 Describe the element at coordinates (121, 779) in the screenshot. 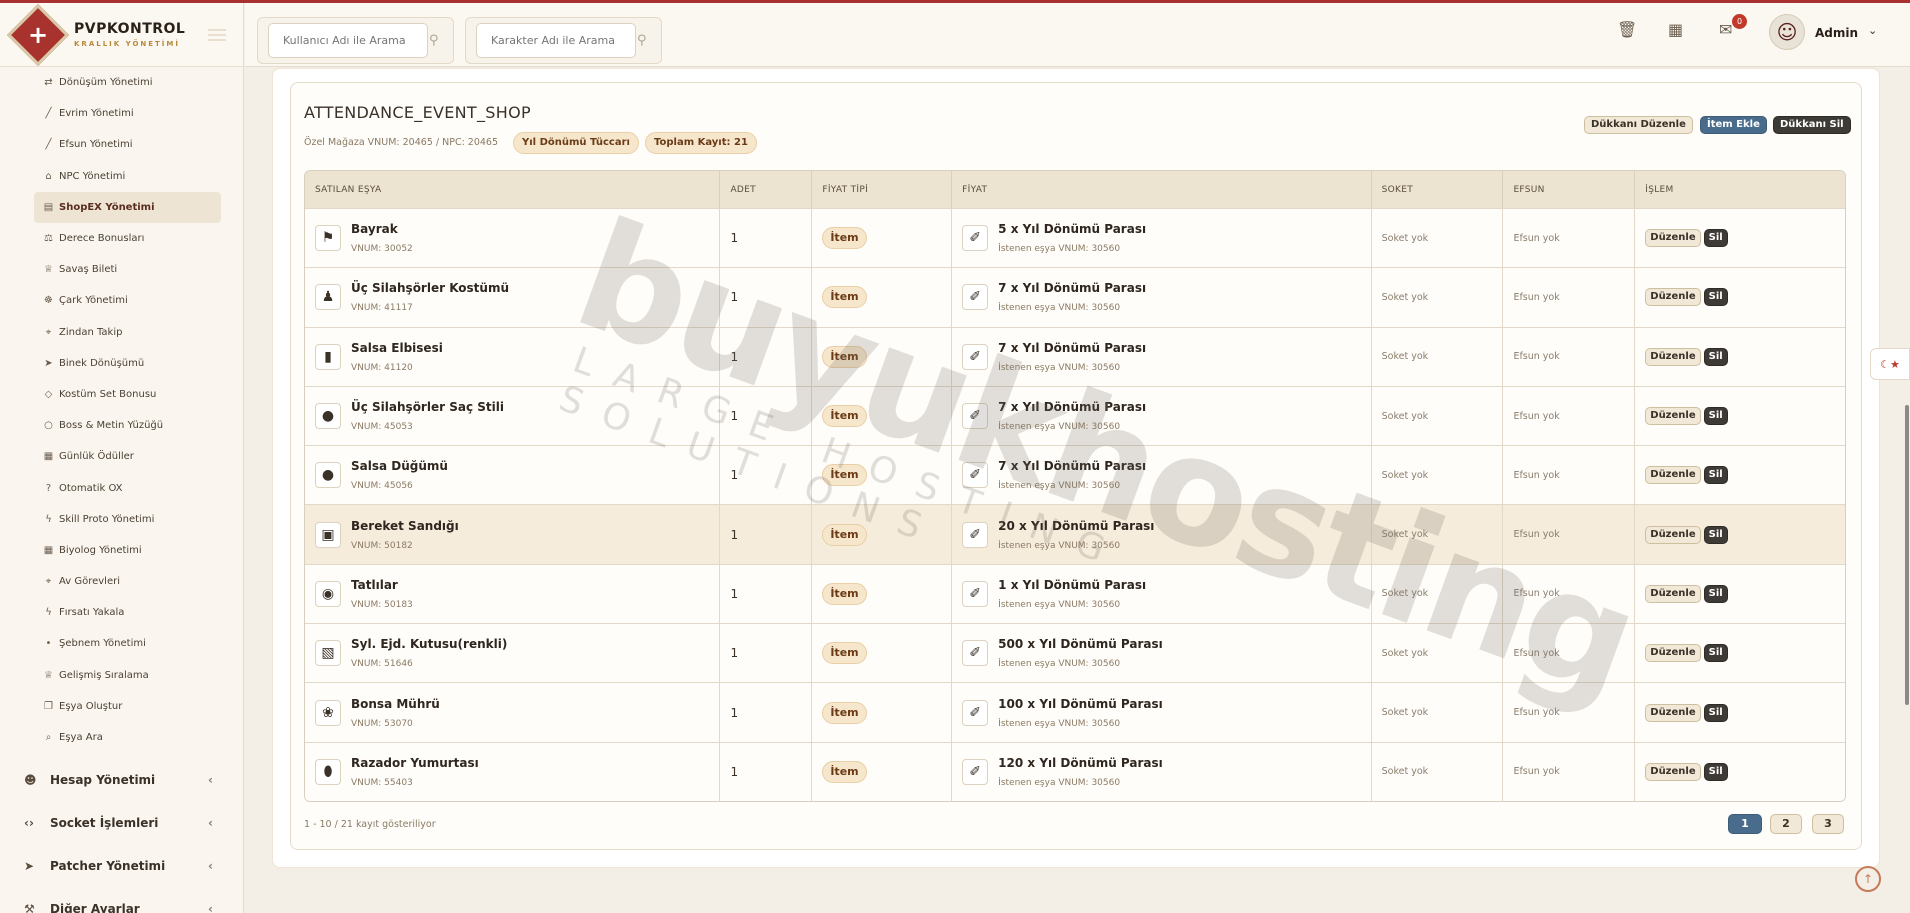

I see `sidebar-group: ☻ Hesap Yönetimi ‹` at that location.